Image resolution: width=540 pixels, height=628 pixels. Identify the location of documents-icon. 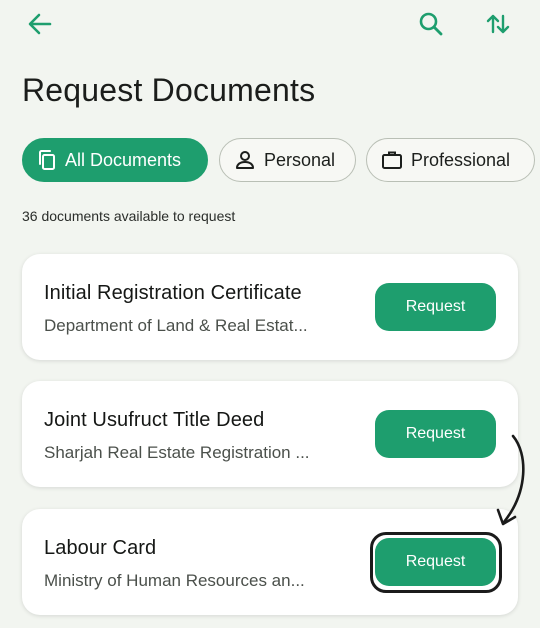
(47, 160).